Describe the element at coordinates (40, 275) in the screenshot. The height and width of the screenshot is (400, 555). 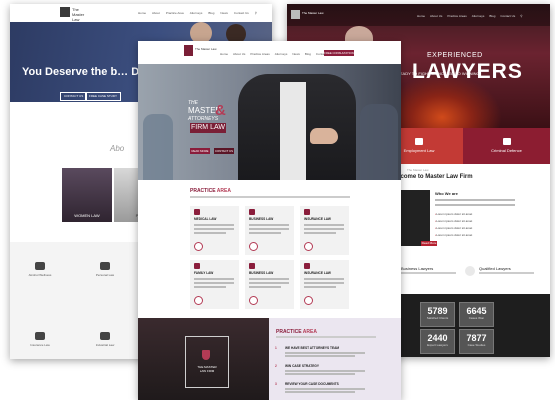
I see `left-service-1-label: Alcohol Wellness` at that location.